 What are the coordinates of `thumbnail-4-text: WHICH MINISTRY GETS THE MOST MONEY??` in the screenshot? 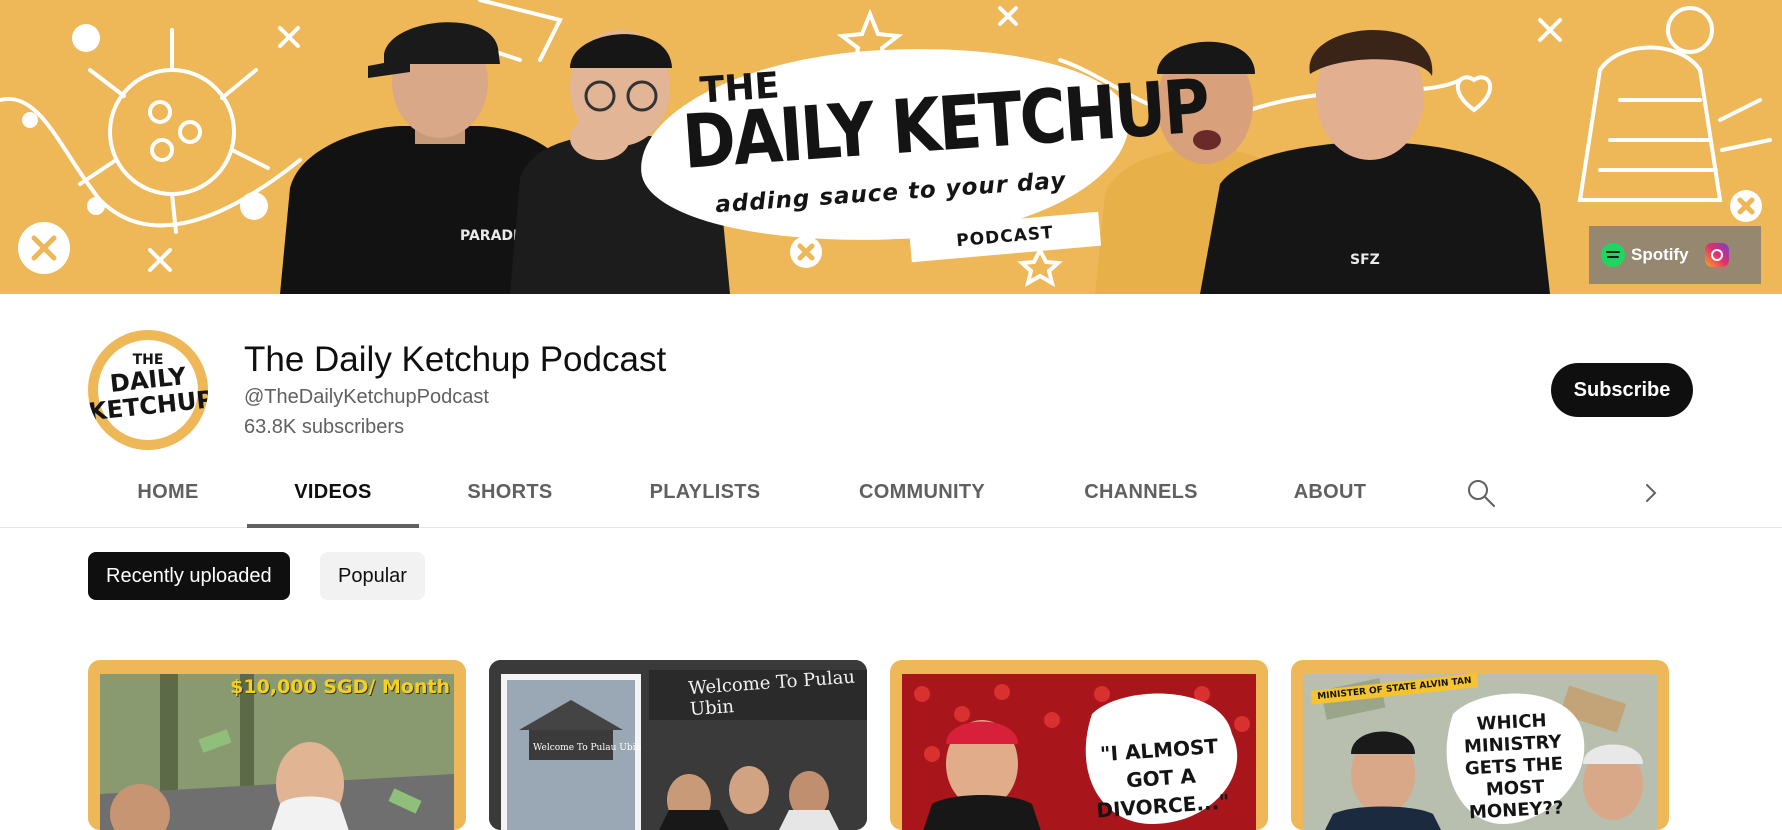 It's located at (1514, 767).